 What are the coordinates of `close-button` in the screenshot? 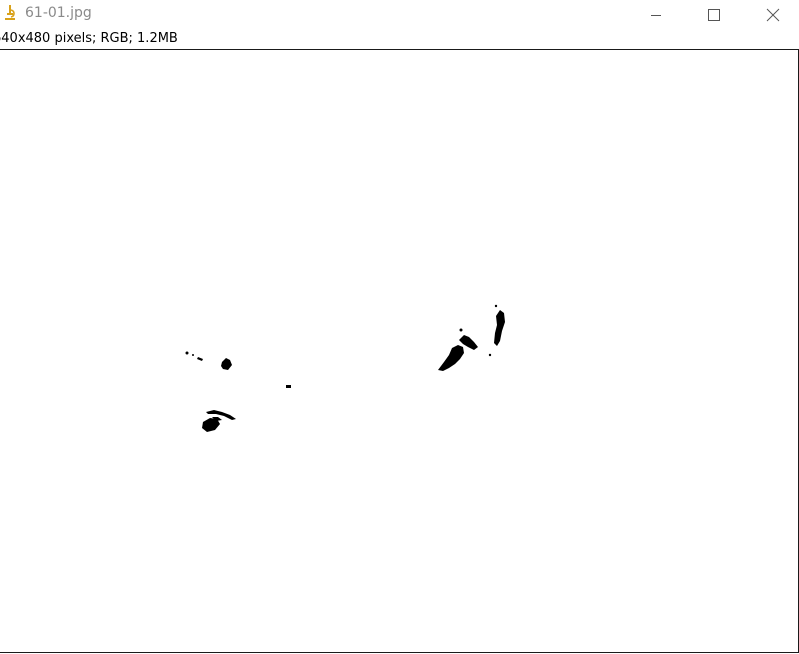 It's located at (773, 15).